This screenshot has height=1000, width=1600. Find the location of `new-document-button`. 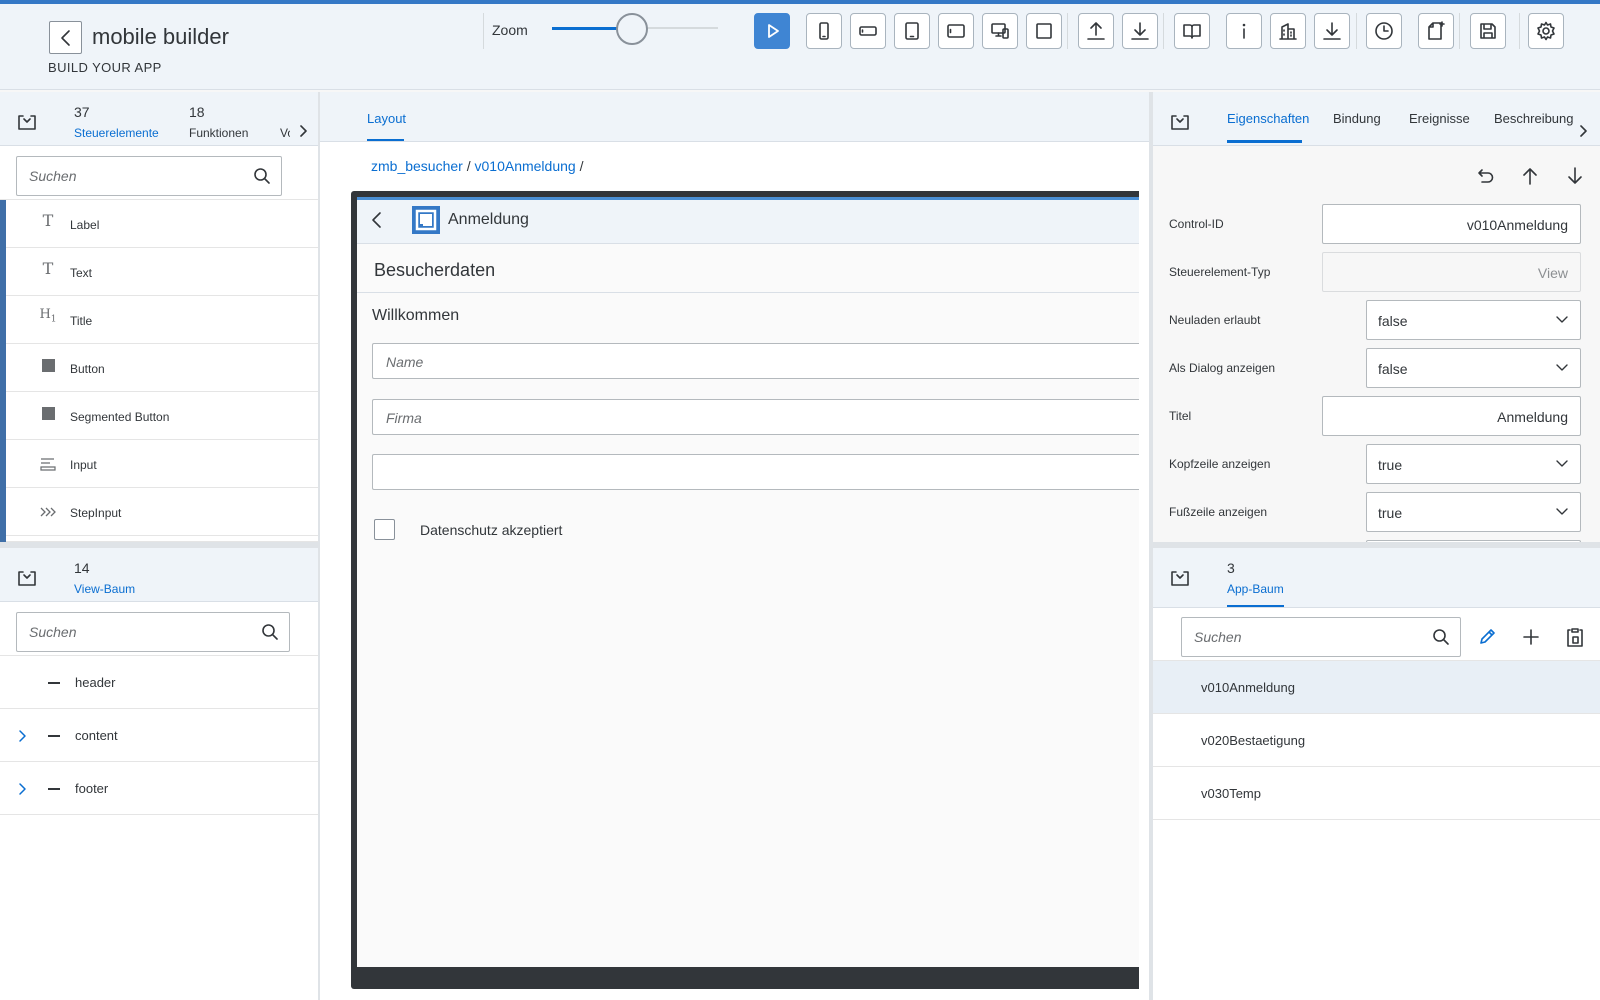

new-document-button is located at coordinates (1436, 31).